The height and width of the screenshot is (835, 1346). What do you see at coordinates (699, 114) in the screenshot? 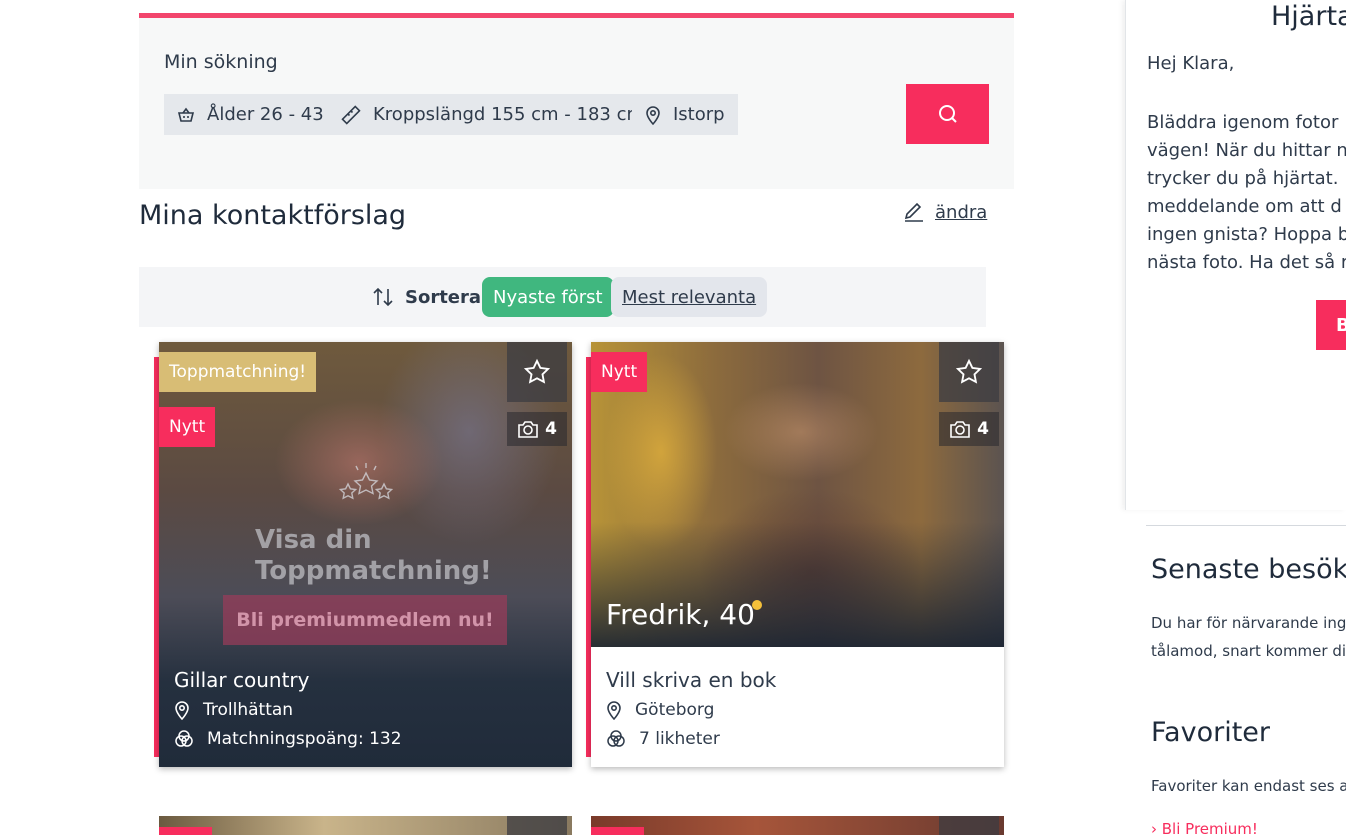
I see `location-filter-label: Istorp` at bounding box center [699, 114].